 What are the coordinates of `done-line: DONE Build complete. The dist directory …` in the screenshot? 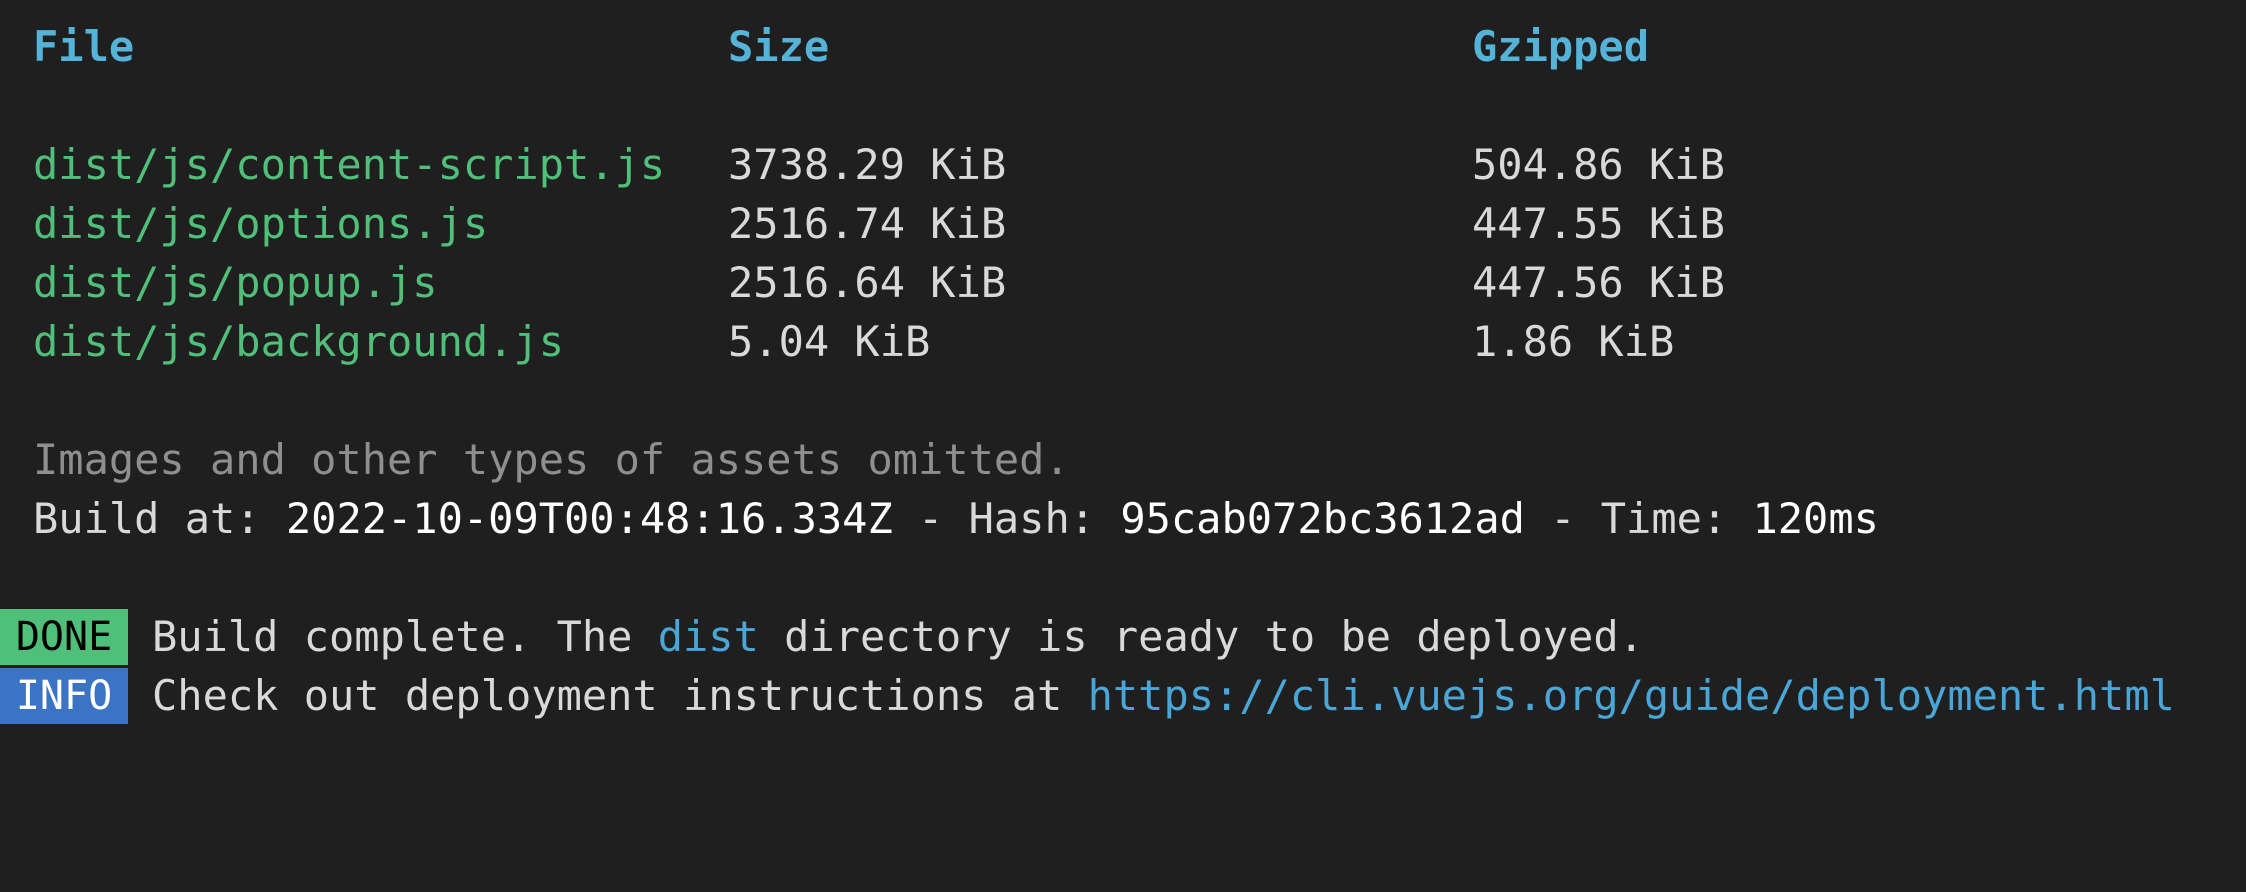 It's located at (1123, 637).